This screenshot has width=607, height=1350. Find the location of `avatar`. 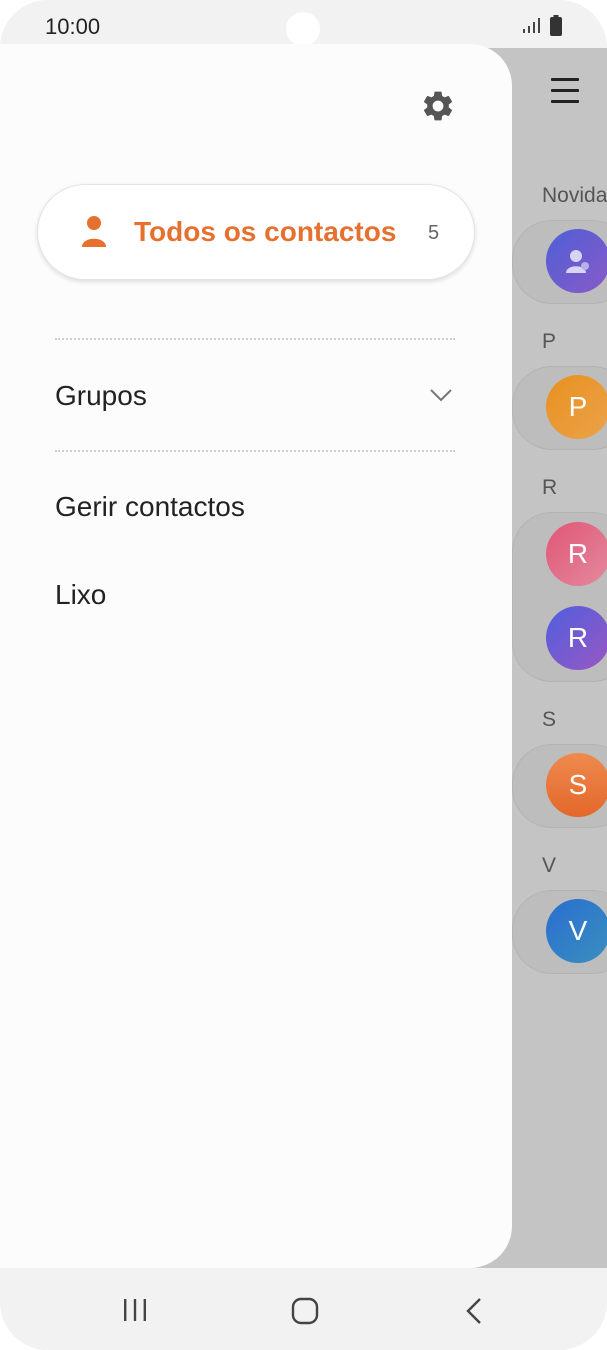

avatar is located at coordinates (576, 261).